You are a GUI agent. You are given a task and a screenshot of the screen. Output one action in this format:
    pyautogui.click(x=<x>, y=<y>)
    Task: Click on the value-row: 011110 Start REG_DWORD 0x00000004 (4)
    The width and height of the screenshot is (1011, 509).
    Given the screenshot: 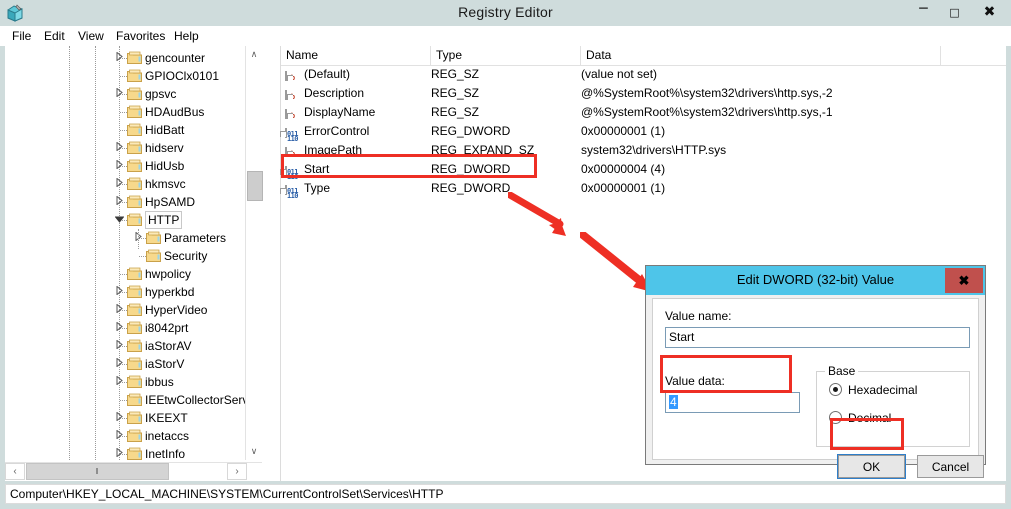 What is the action you would take?
    pyautogui.click(x=643, y=170)
    